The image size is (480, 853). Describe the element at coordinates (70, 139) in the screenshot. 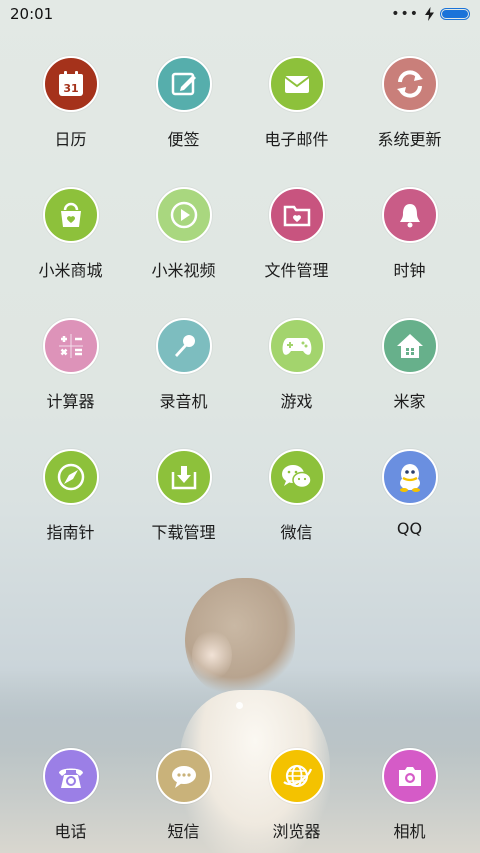

I see `app-label: 日历` at that location.